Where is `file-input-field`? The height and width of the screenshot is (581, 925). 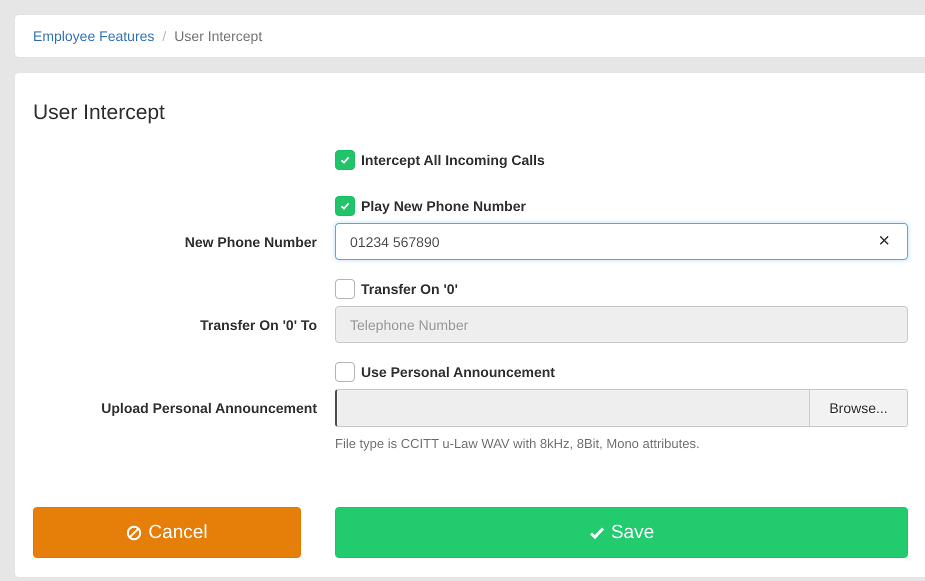
file-input-field is located at coordinates (572, 408).